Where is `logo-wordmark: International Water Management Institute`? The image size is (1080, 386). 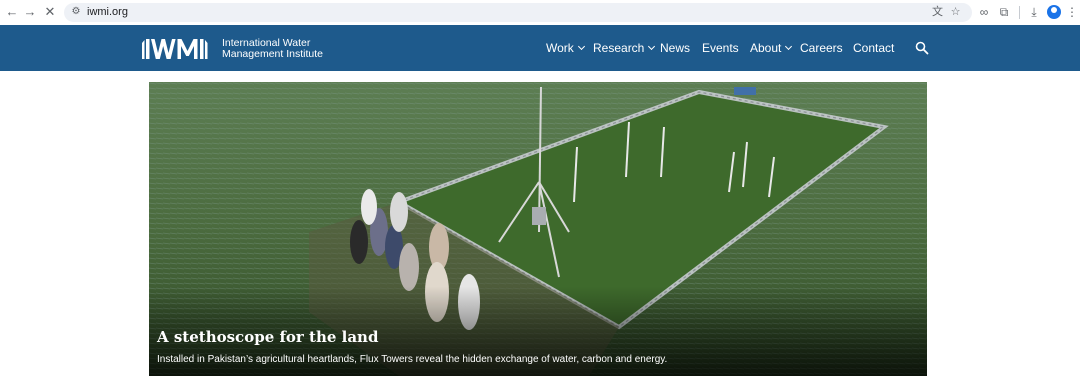 logo-wordmark: International Water Management Institute is located at coordinates (282, 49).